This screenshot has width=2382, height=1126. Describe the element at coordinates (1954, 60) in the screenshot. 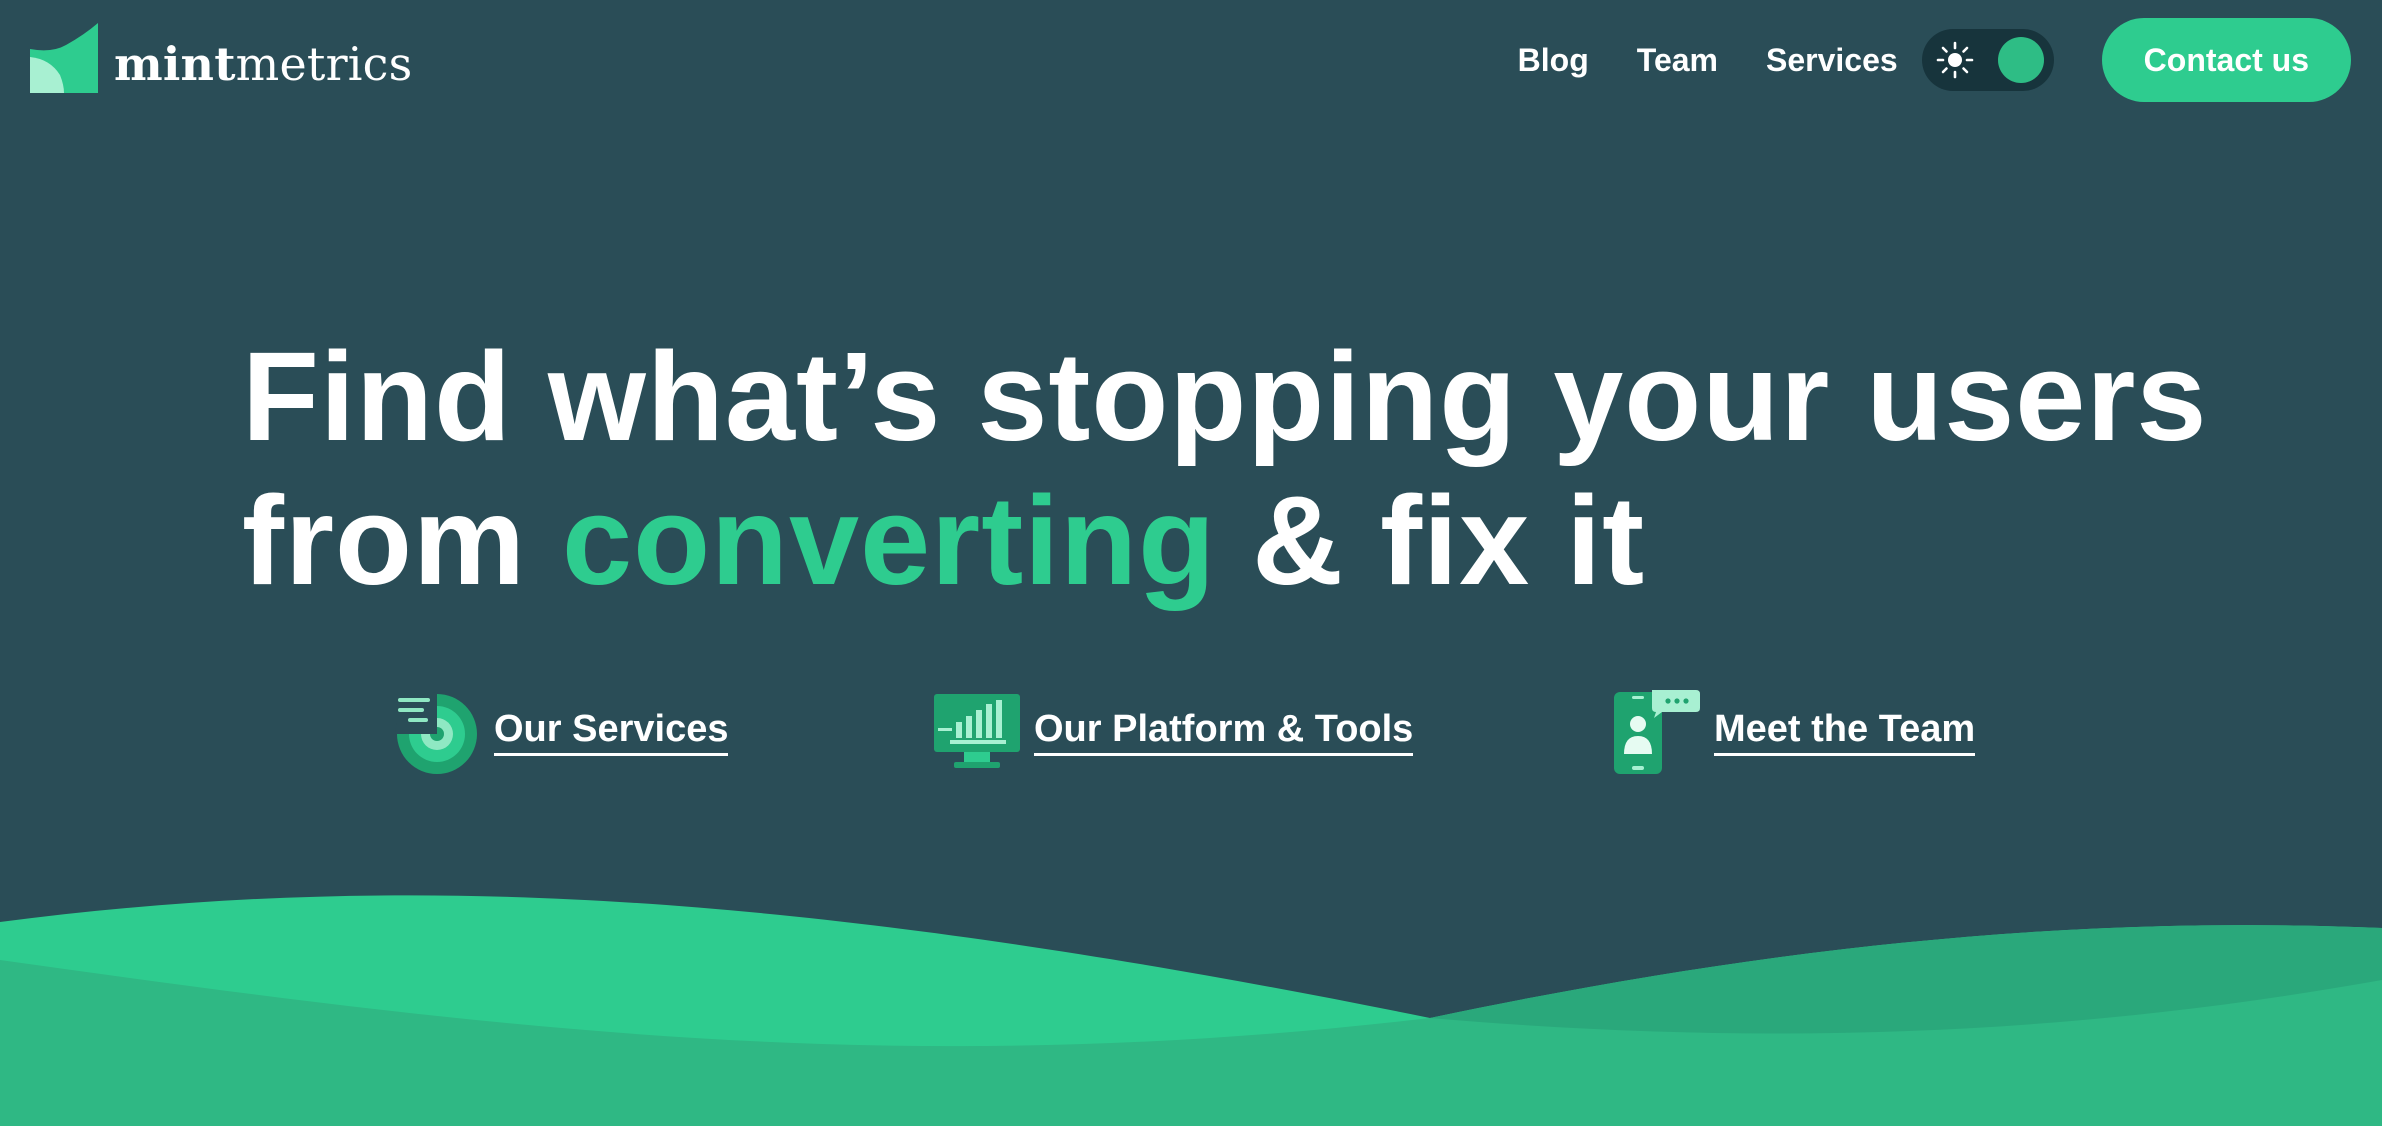

I see `sun-icon` at that location.